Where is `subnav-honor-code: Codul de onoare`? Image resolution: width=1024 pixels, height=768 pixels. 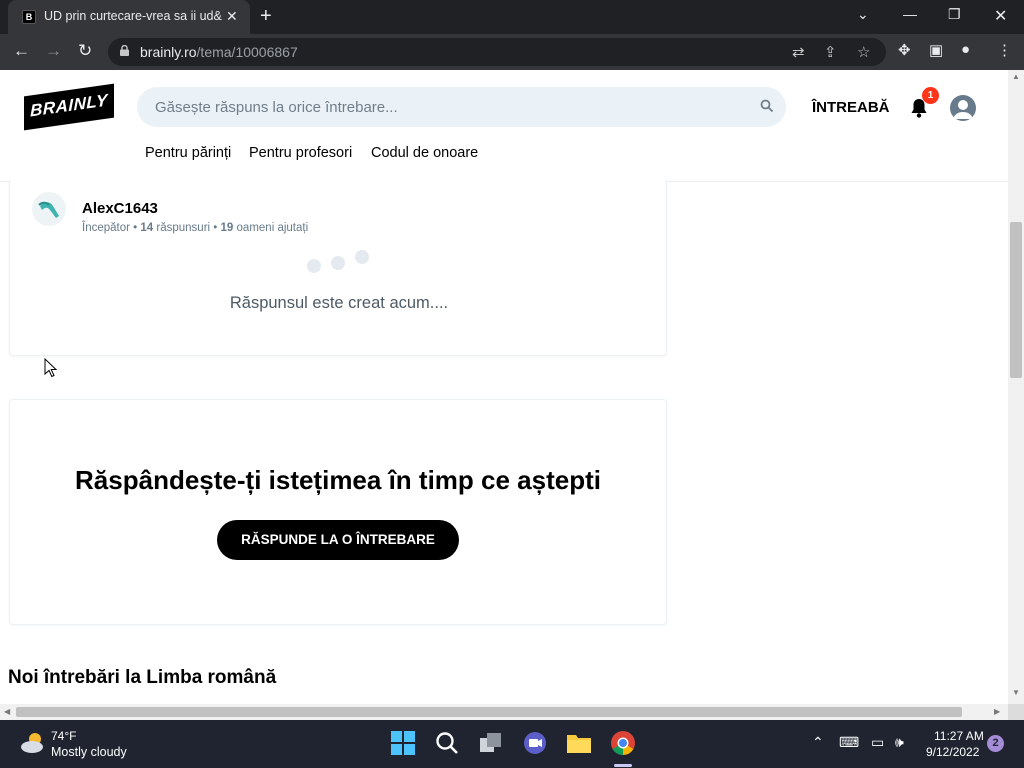
subnav-honor-code: Codul de onoare is located at coordinates (424, 153).